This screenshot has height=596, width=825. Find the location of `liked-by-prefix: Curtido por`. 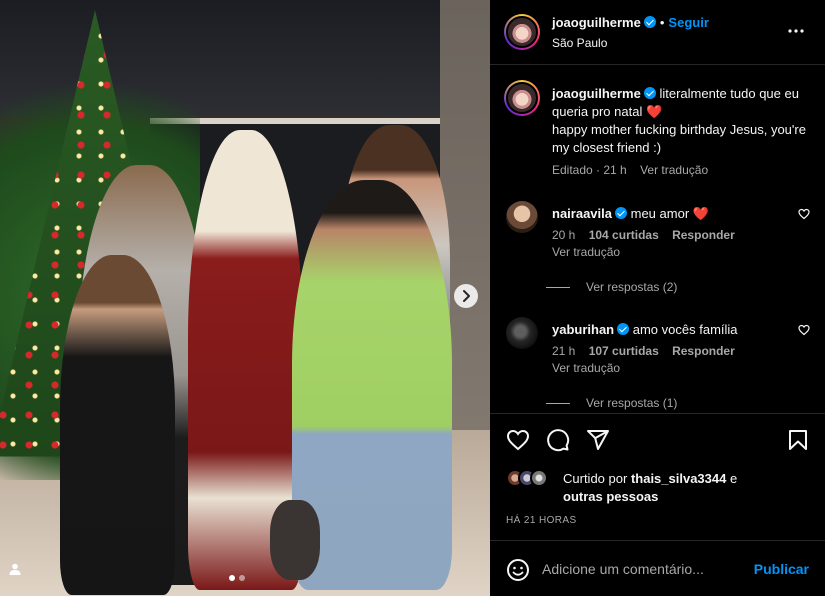

liked-by-prefix: Curtido por is located at coordinates (595, 478).